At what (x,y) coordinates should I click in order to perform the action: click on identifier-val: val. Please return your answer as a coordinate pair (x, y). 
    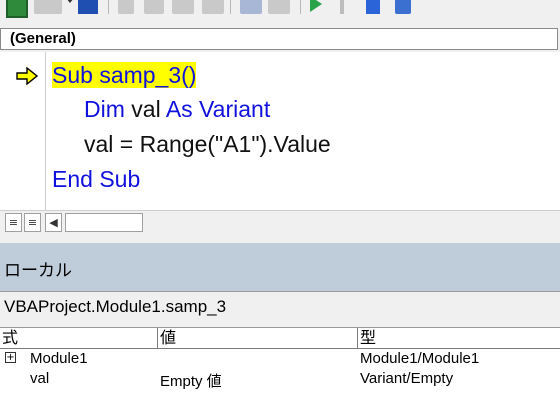
    Looking at the image, I should click on (148, 109).